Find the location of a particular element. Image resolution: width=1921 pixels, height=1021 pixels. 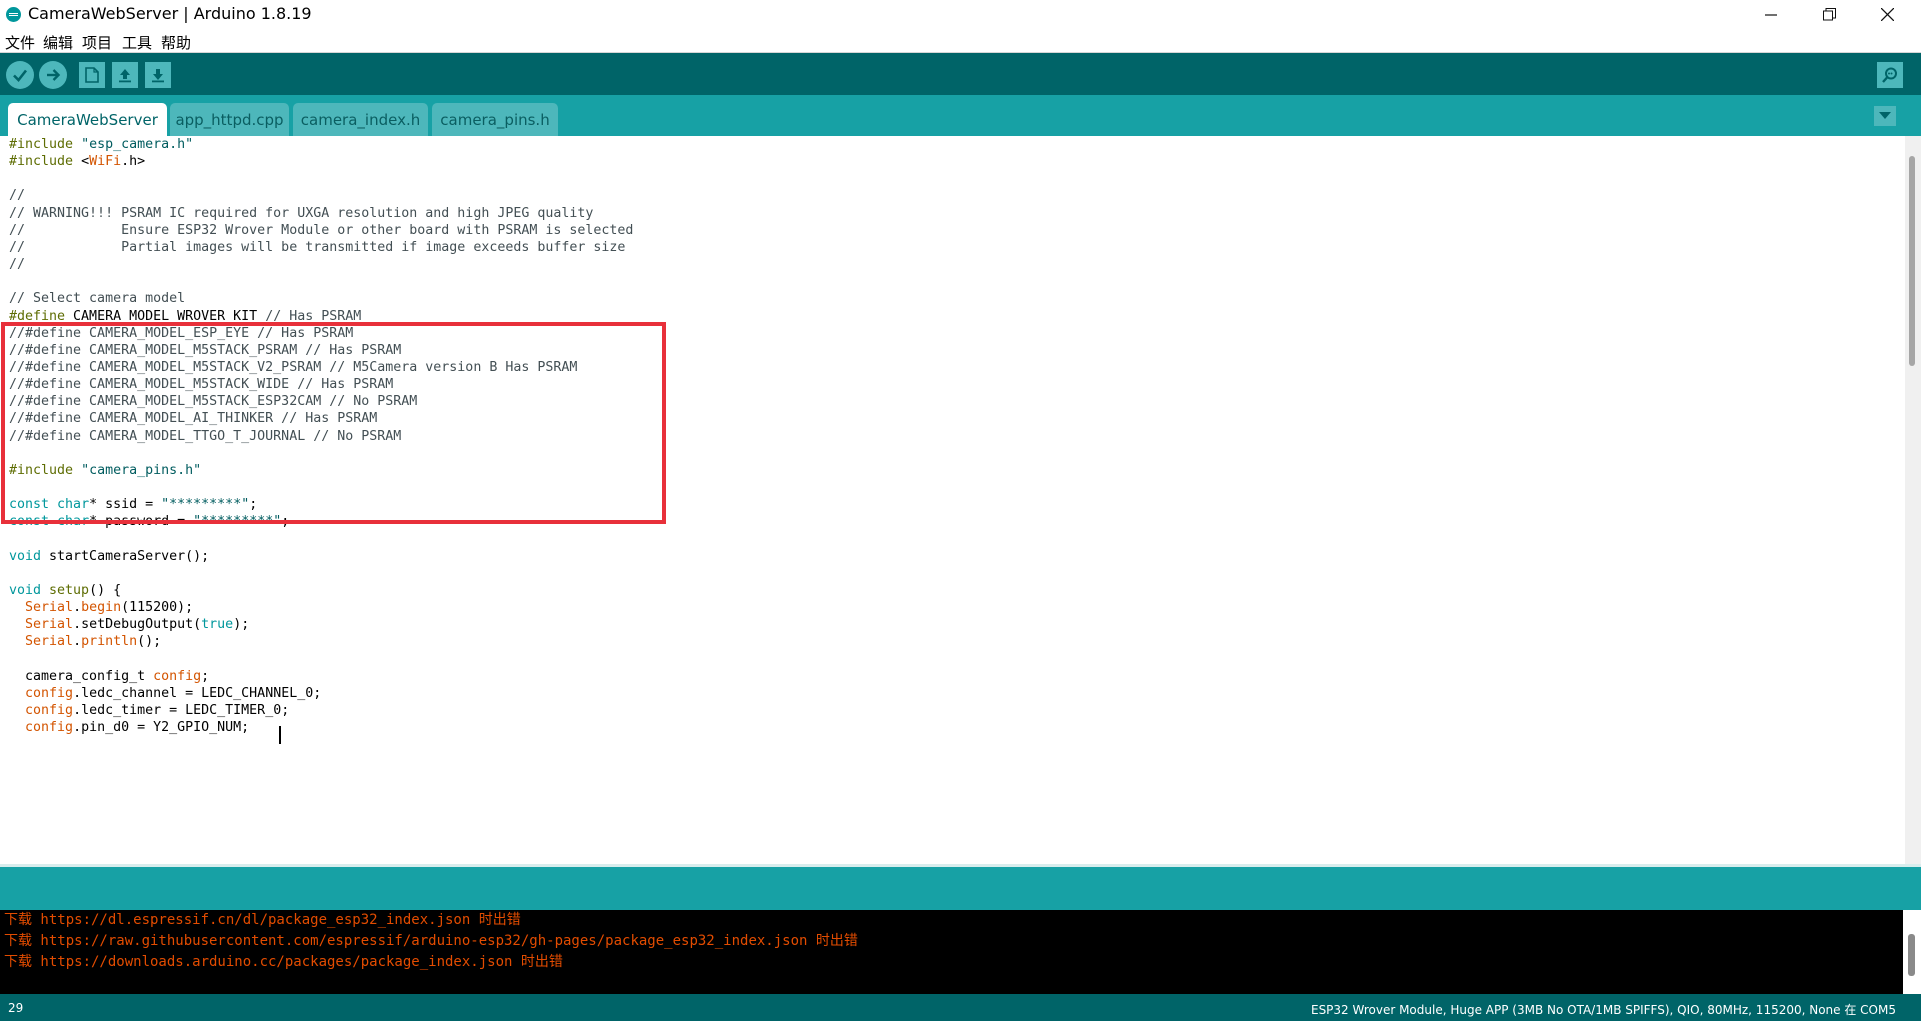

new-icon is located at coordinates (92, 75).